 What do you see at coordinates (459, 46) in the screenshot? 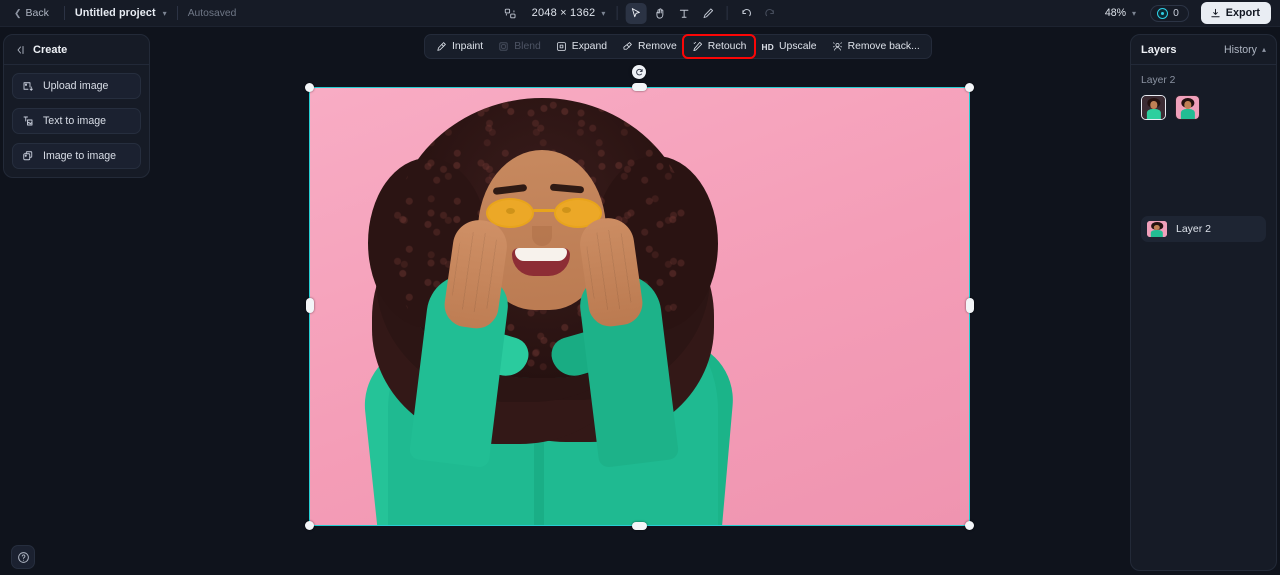
I see `inpaint-button: Inpaint` at bounding box center [459, 46].